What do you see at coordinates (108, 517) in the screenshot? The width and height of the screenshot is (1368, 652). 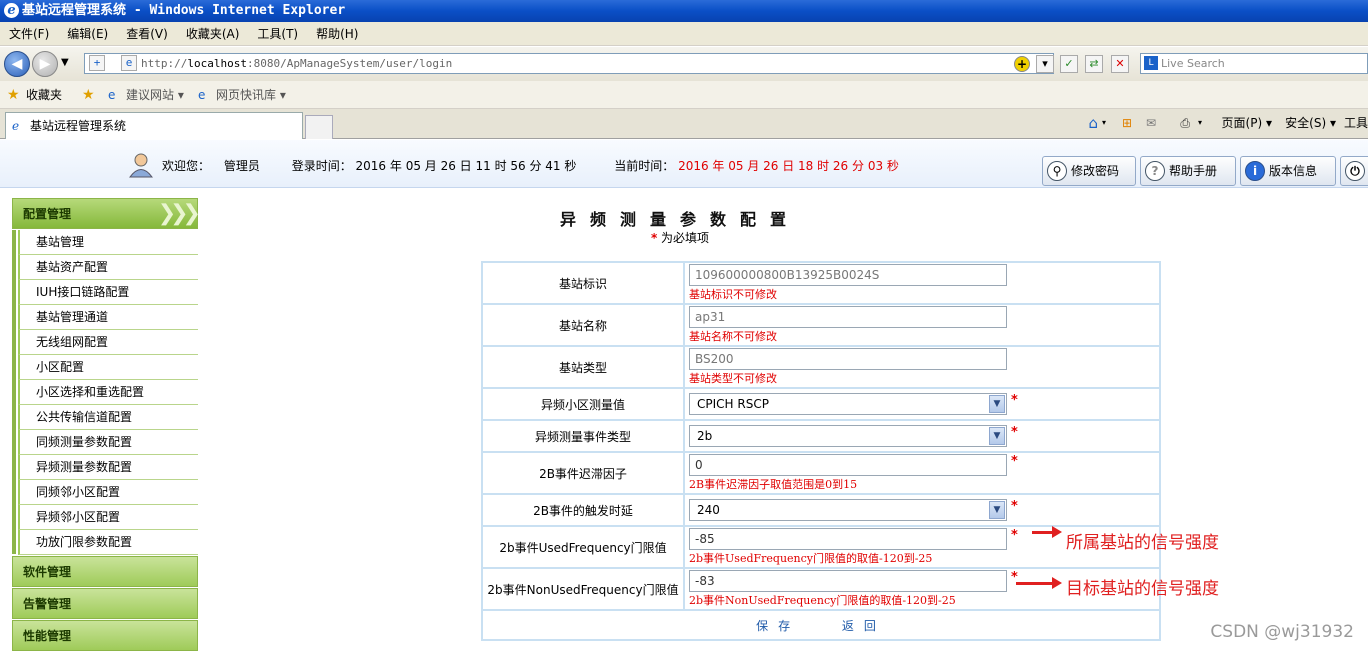 I see `sidebar-item: 异频邻小区配置` at bounding box center [108, 517].